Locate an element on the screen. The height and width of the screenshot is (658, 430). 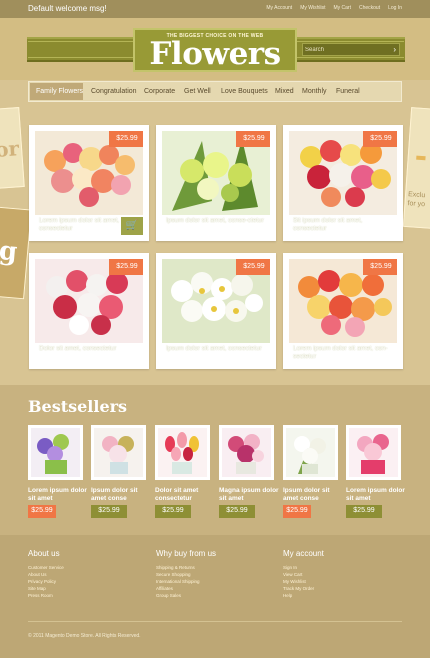
product-caption: Lorem ipsum dolor sit amet, con-sectetur is located at coordinates (343, 356).